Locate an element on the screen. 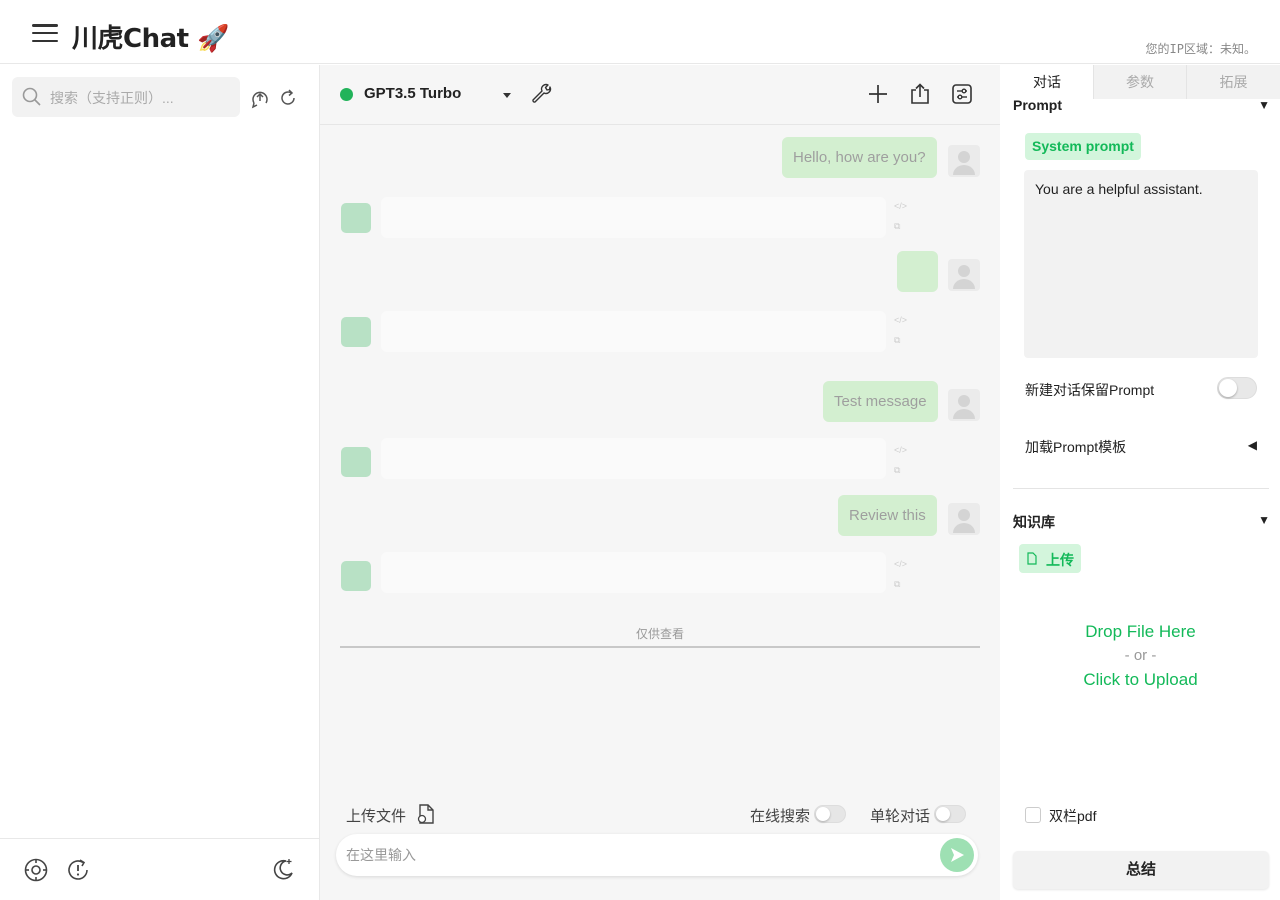 This screenshot has height=900, width=1280. search-icon is located at coordinates (31, 96).